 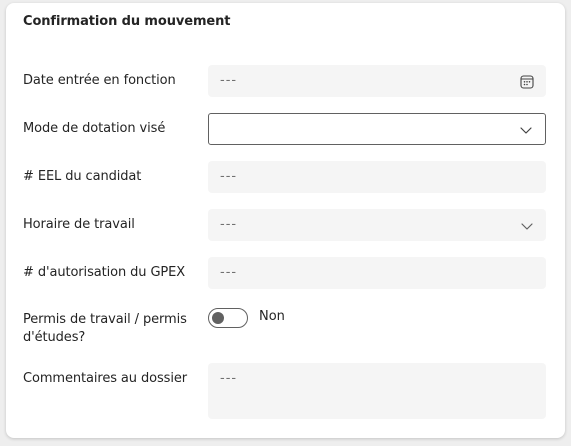 I want to click on gpex-label: # d'autorisation du GPEX, so click(x=104, y=272).